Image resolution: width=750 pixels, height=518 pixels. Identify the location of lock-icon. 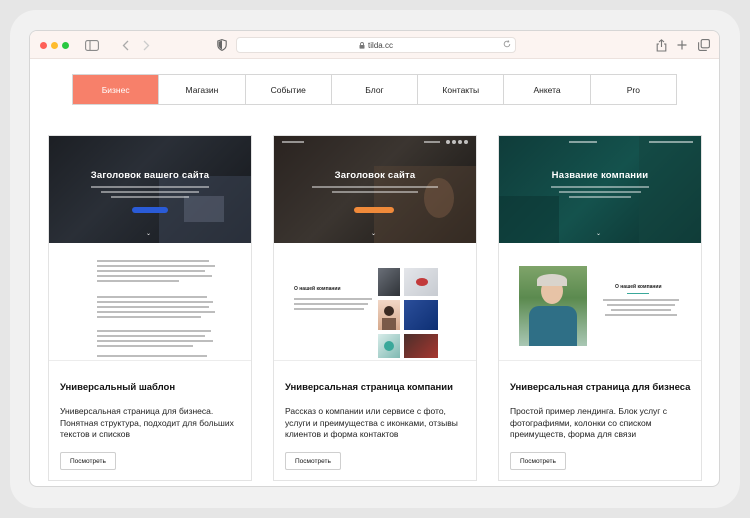
(362, 45).